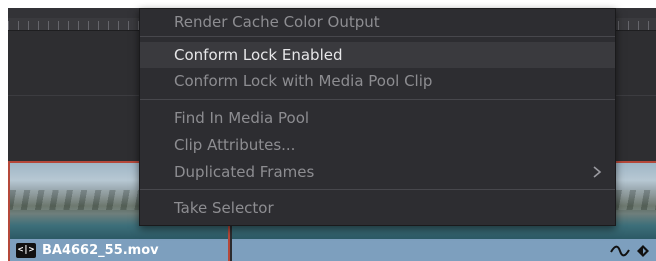 The image size is (656, 261). I want to click on clip-label: <|> BA4662_55.mov, so click(87, 250).